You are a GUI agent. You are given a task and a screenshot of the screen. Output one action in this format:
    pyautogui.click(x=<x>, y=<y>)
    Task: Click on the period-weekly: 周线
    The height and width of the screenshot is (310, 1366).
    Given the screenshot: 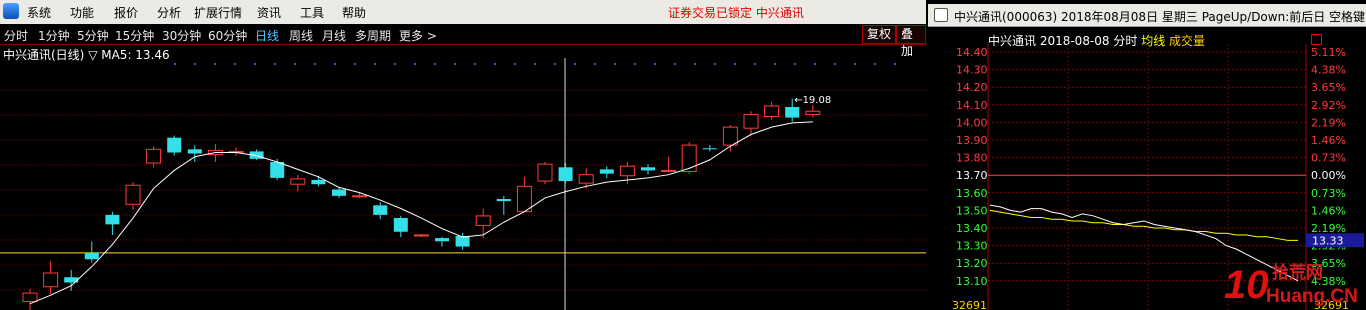 What is the action you would take?
    pyautogui.click(x=301, y=35)
    